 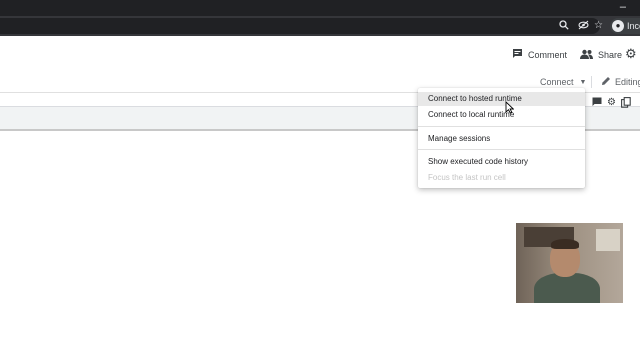 I want to click on browser-title-bar: –, so click(x=320, y=8).